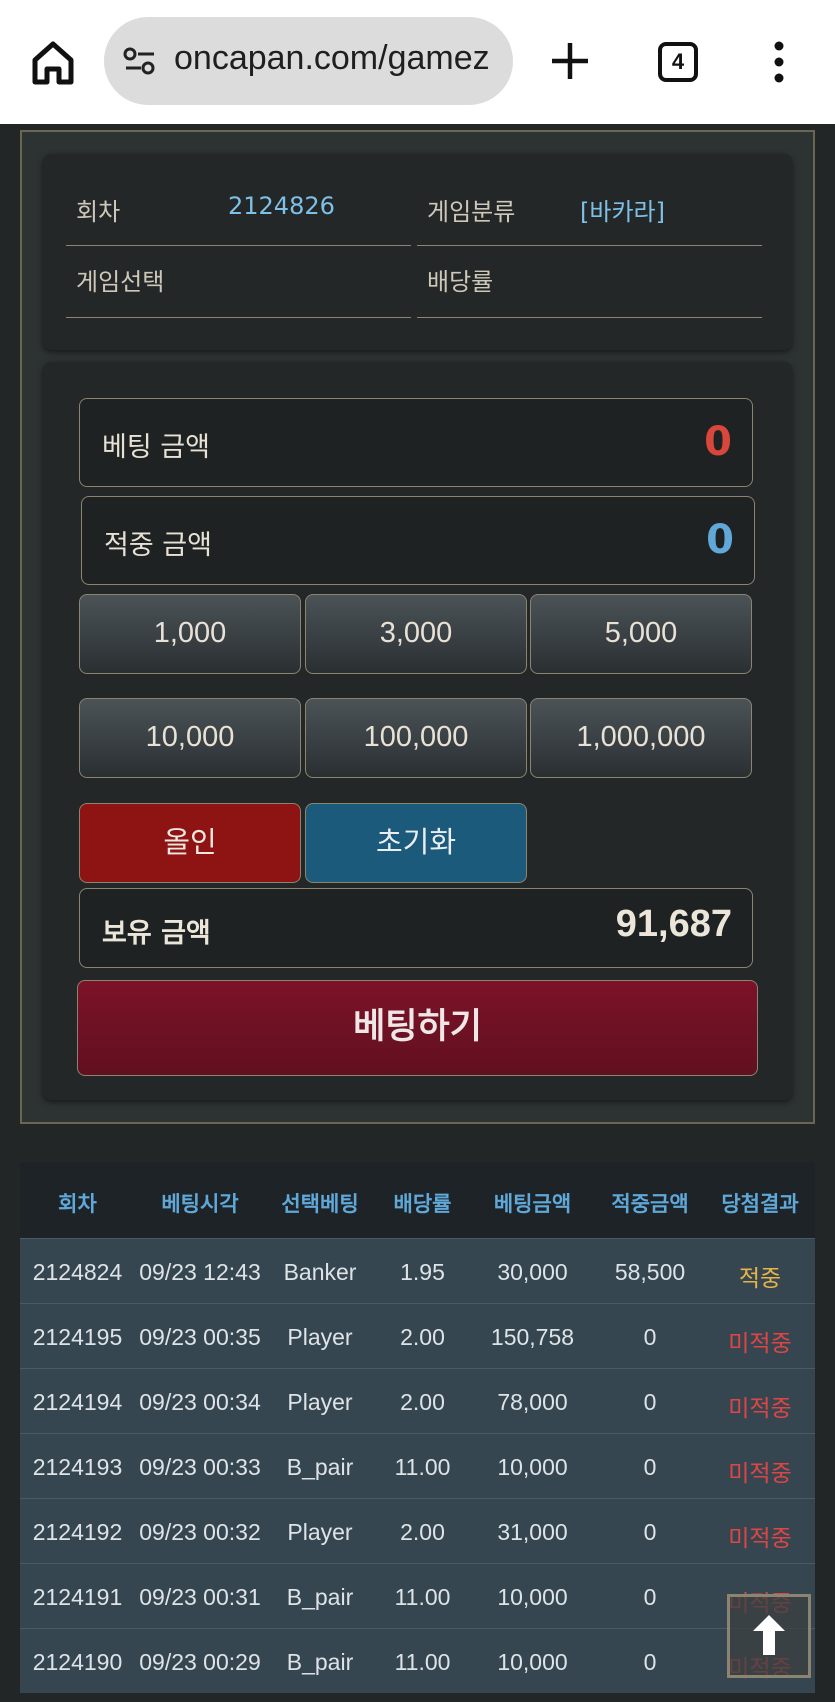 This screenshot has width=835, height=1702. I want to click on win-amount-value: 0, so click(720, 540).